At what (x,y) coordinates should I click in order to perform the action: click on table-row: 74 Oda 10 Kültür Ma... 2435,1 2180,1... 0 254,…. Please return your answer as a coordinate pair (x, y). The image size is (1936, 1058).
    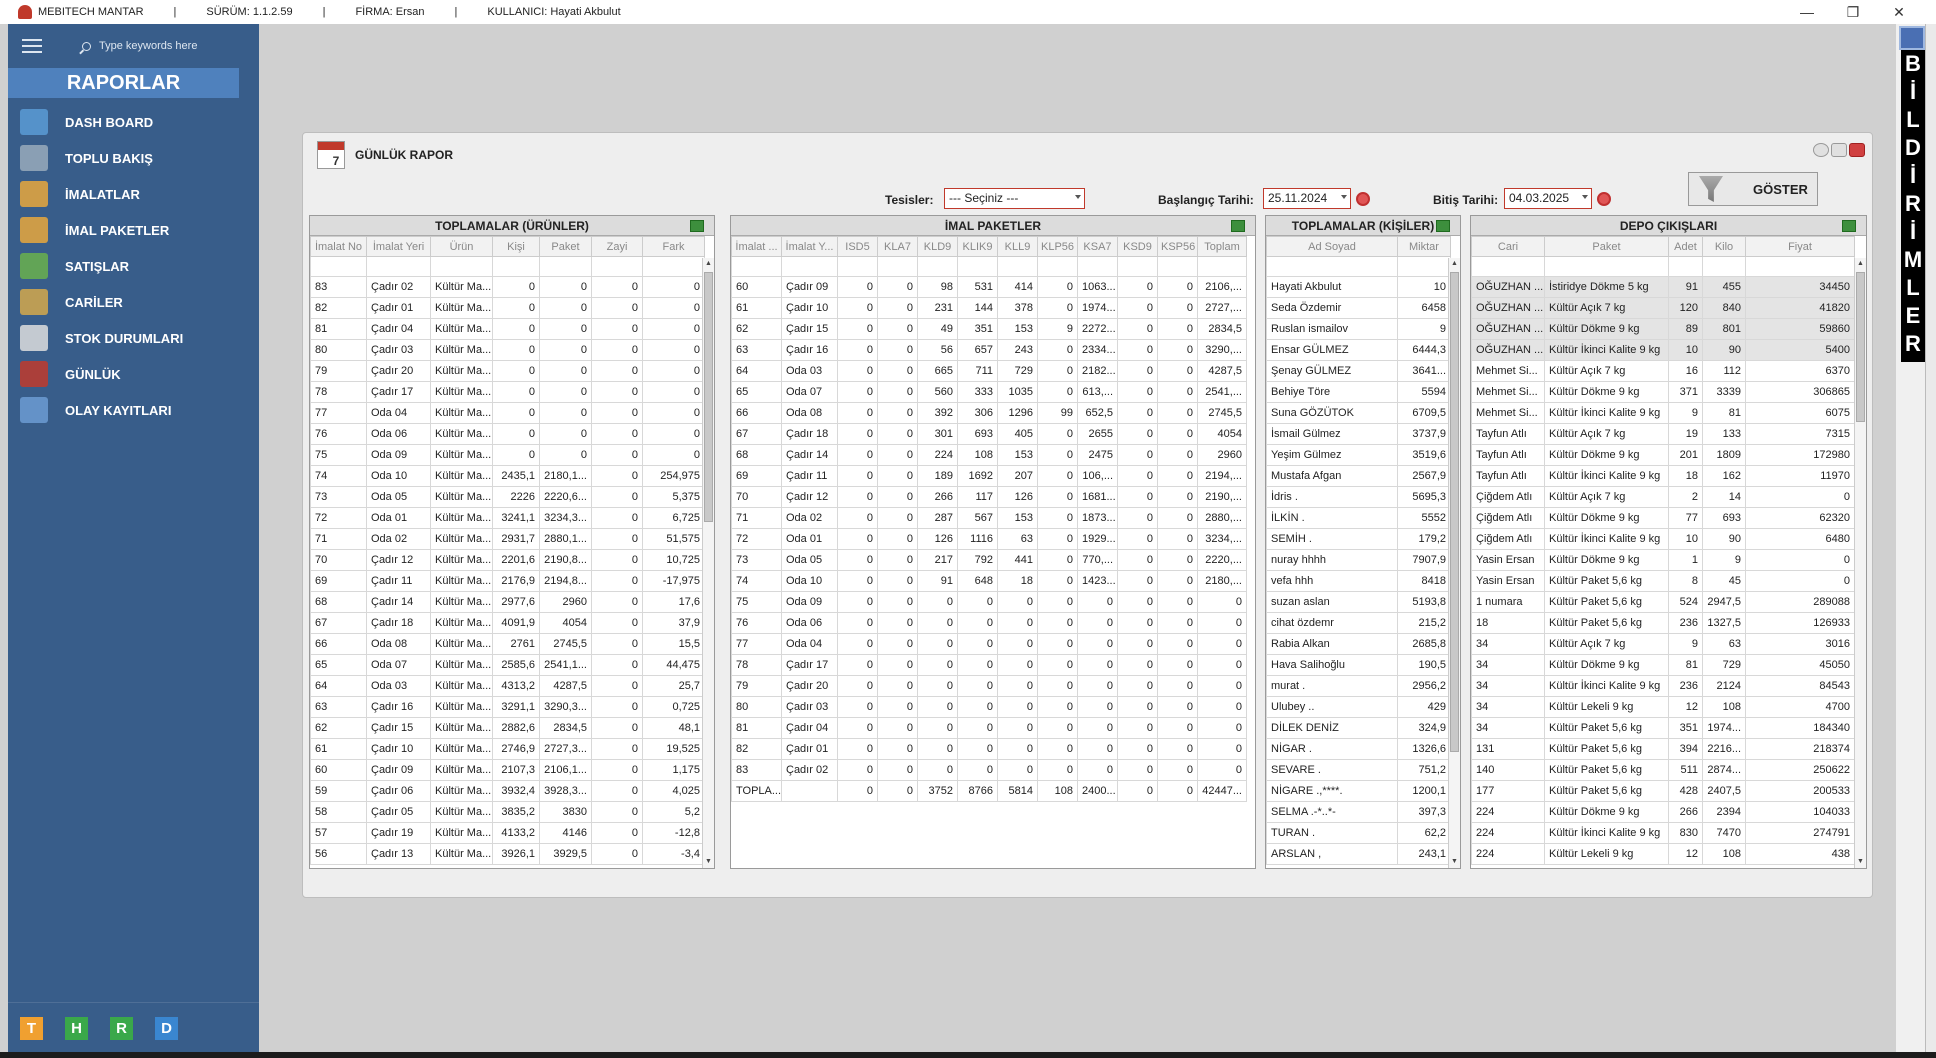
    Looking at the image, I should click on (507, 476).